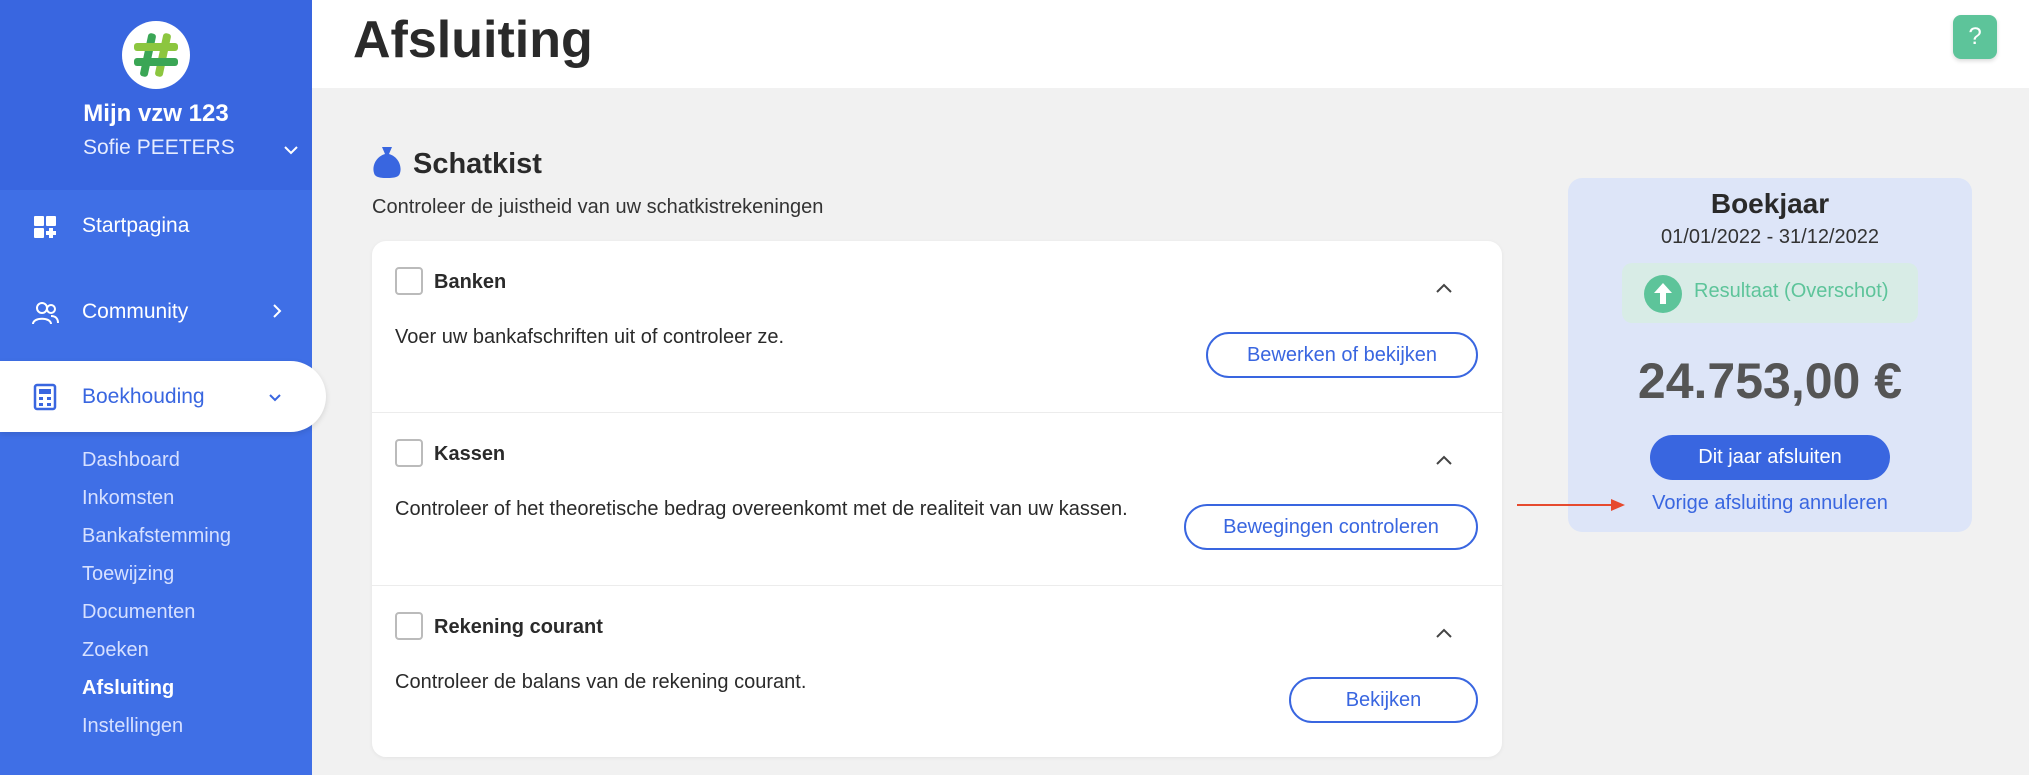 The width and height of the screenshot is (2029, 775). I want to click on banks-checkbox, so click(409, 281).